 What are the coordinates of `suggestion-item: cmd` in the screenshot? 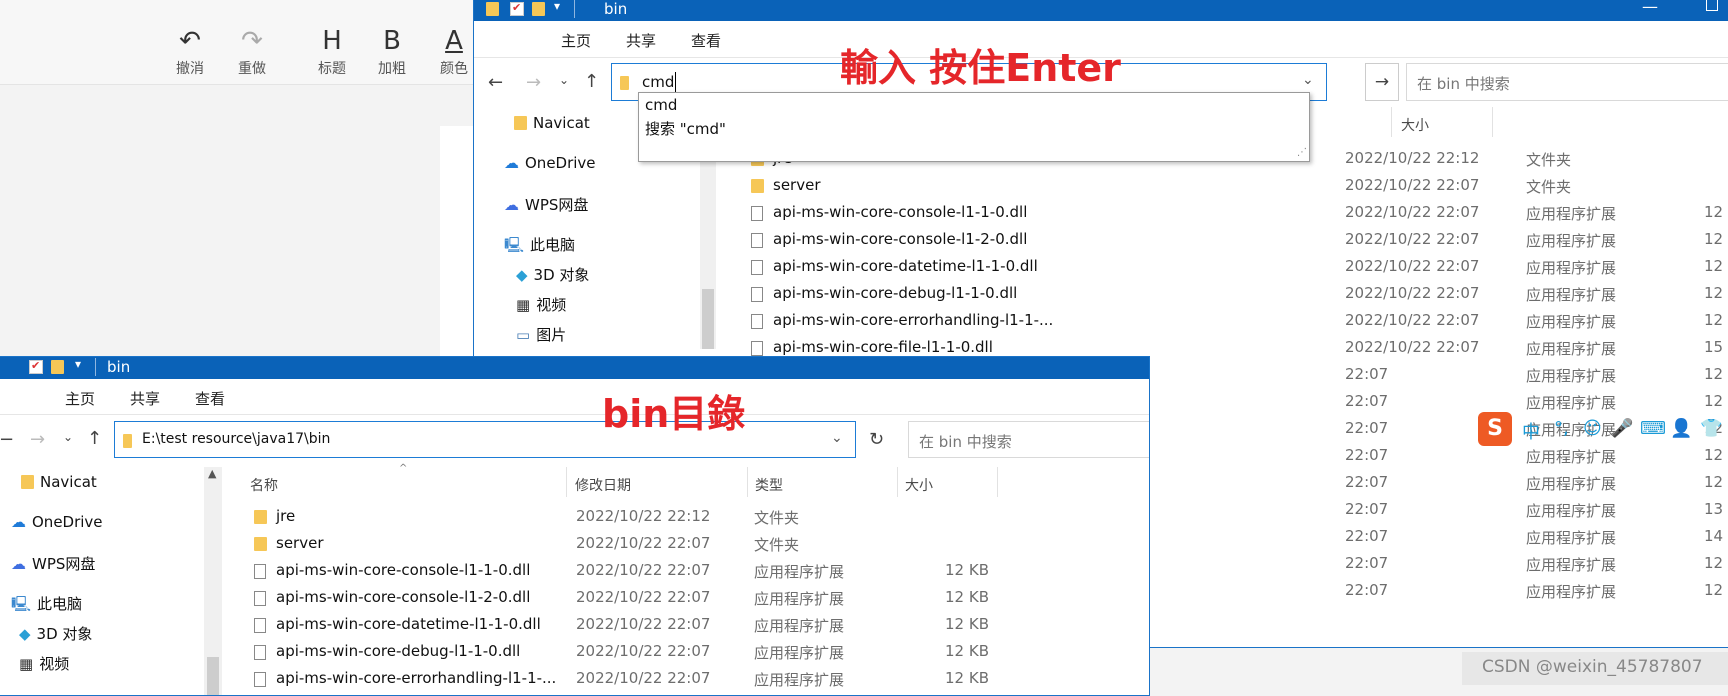 It's located at (661, 105).